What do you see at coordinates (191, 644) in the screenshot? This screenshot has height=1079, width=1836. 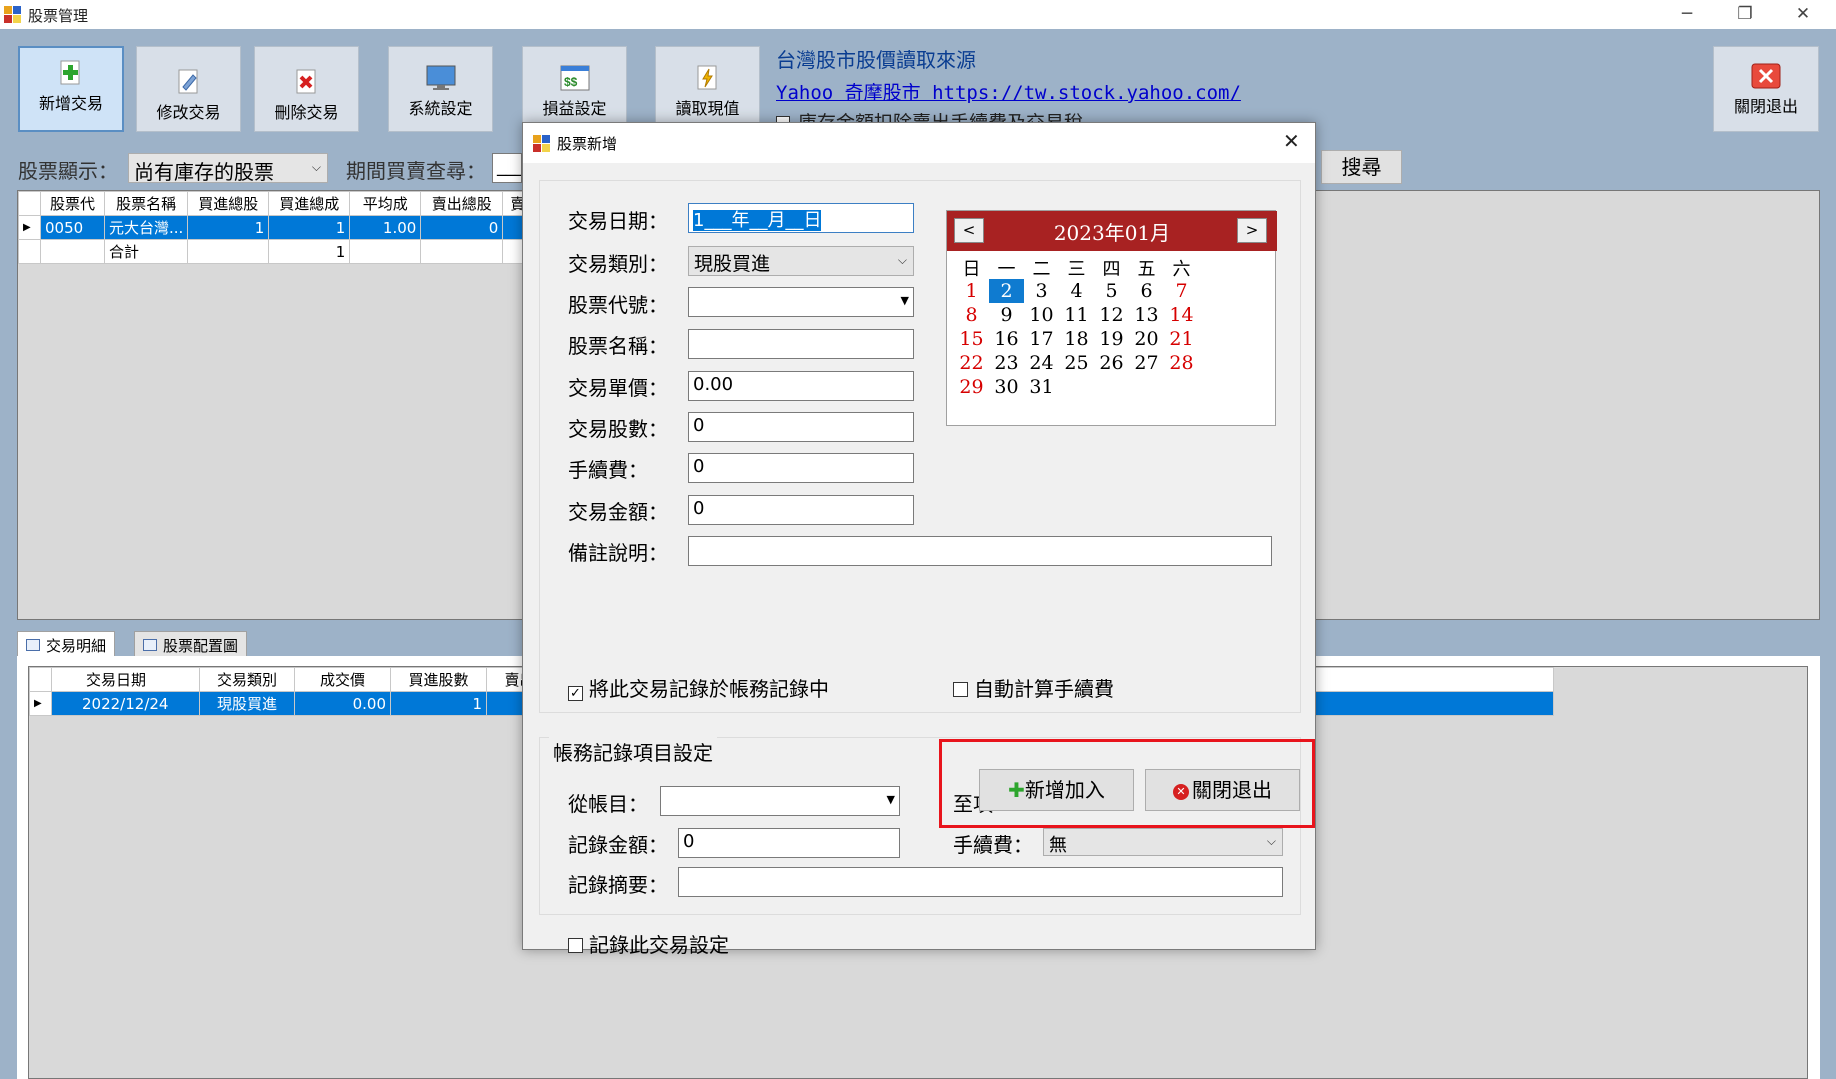 I see `tab-stock-allocation: 股票配置圖` at bounding box center [191, 644].